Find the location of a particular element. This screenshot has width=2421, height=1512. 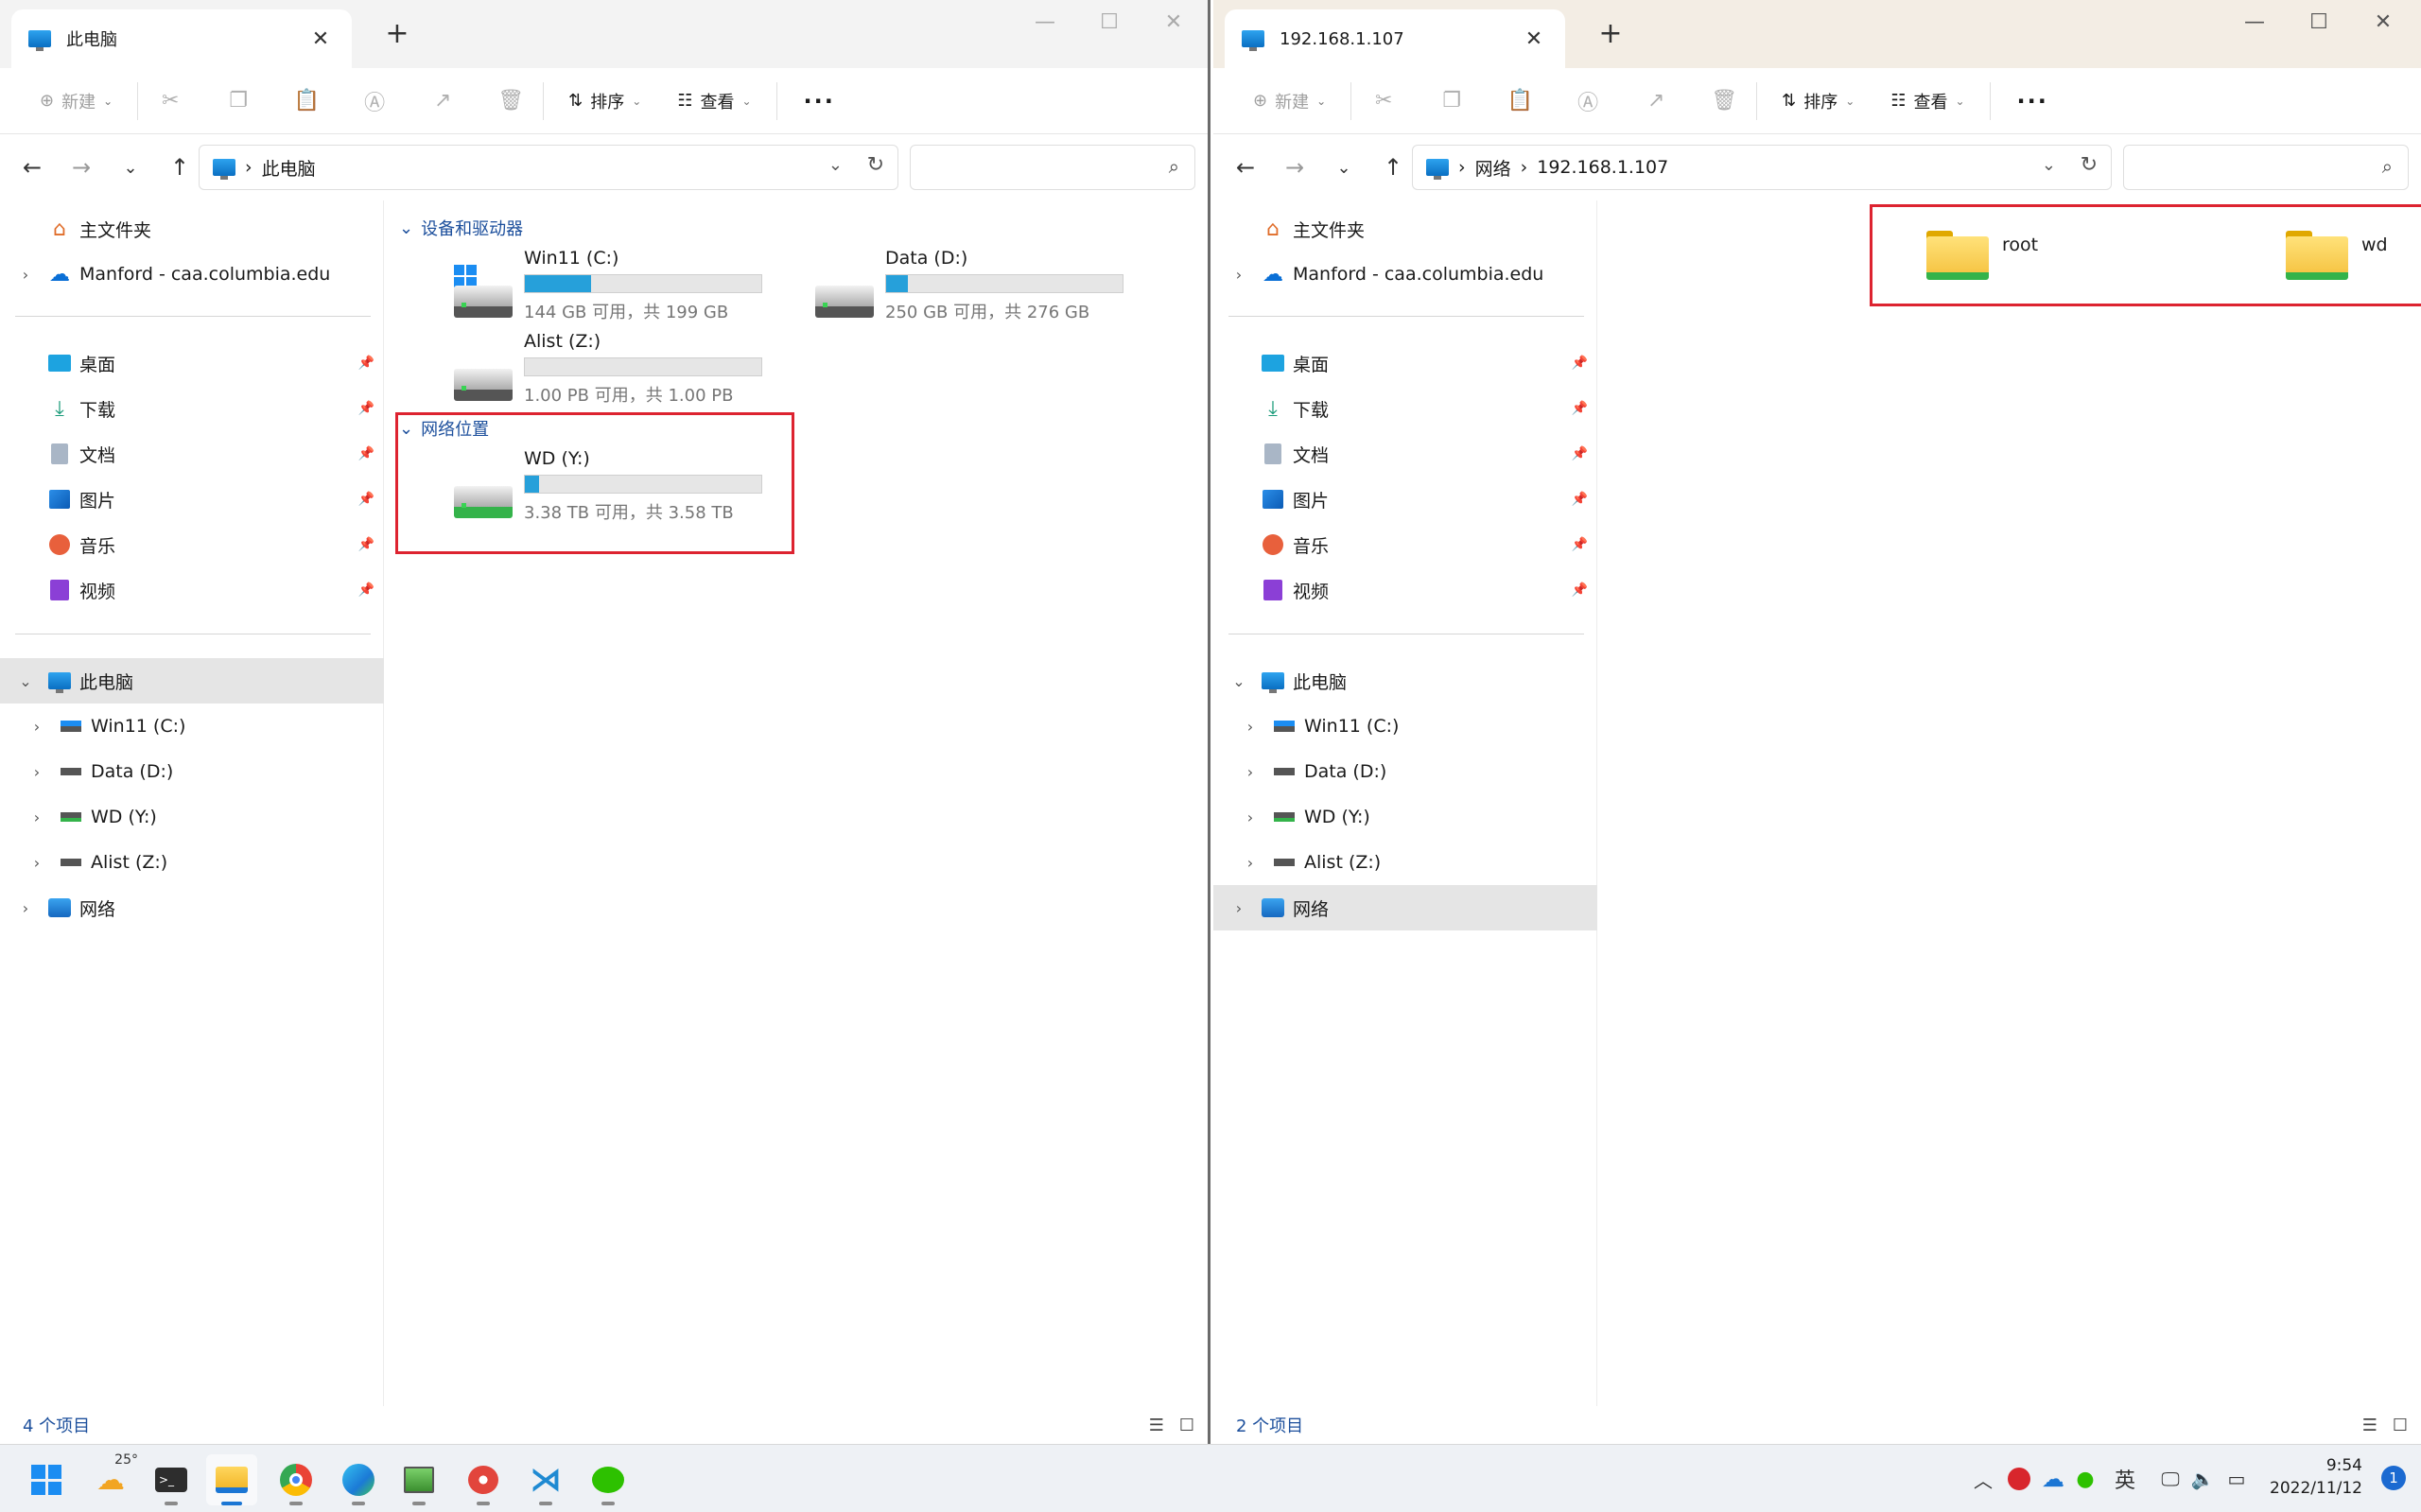

breadcrumb-host: 192.168.1.107 is located at coordinates (1602, 167).